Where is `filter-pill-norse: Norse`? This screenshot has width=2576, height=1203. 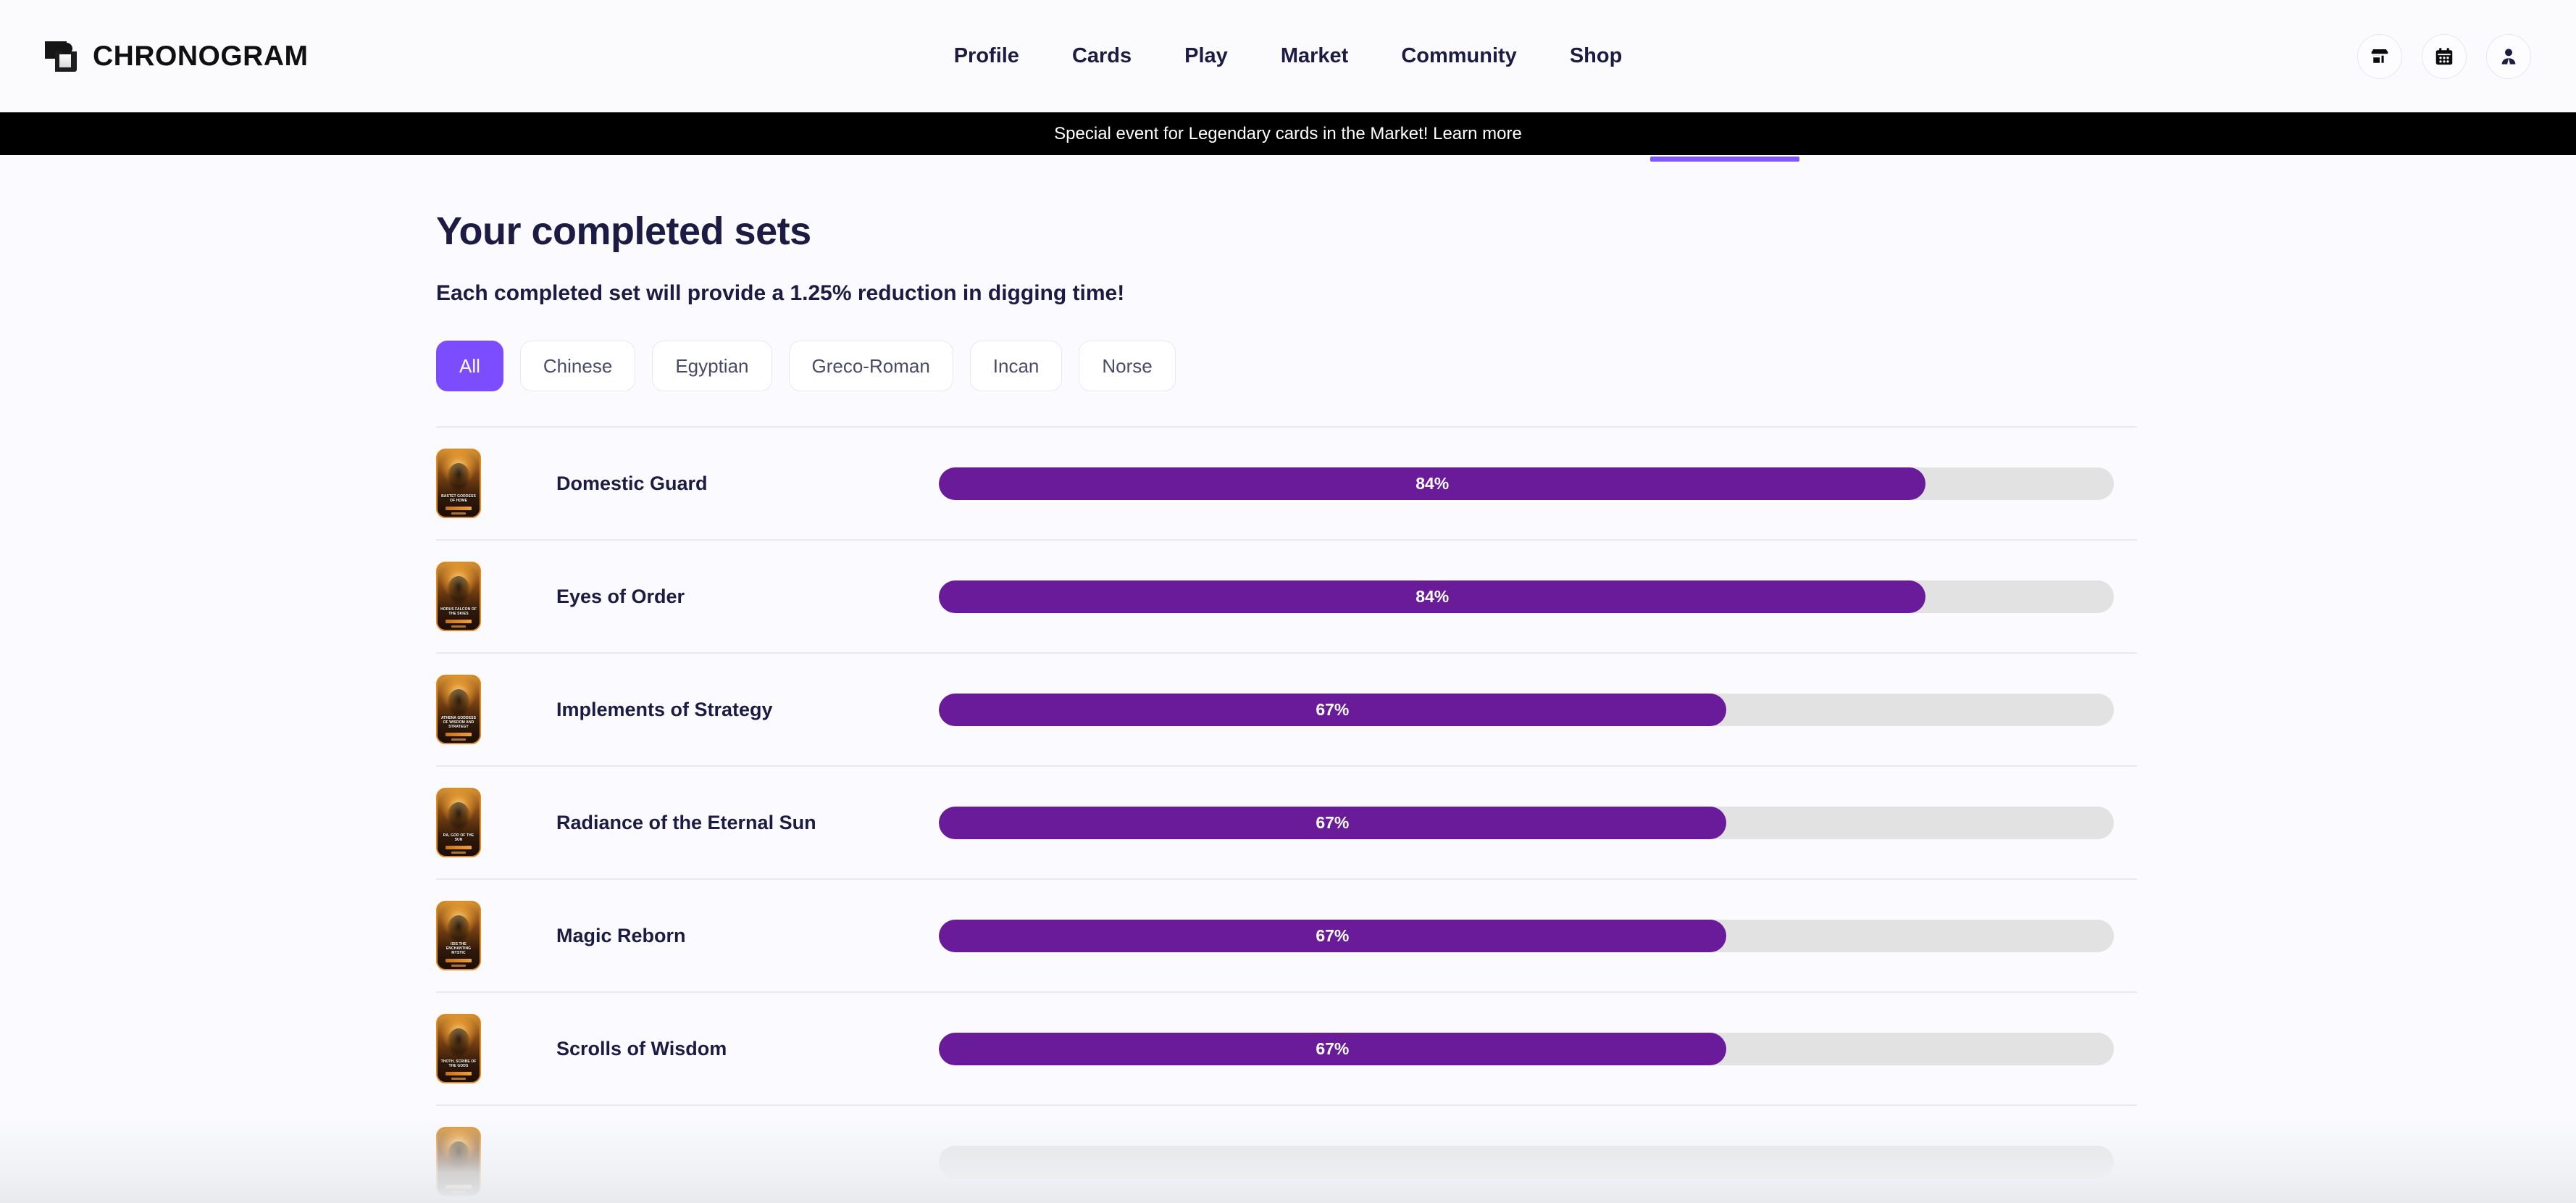 filter-pill-norse: Norse is located at coordinates (1127, 366).